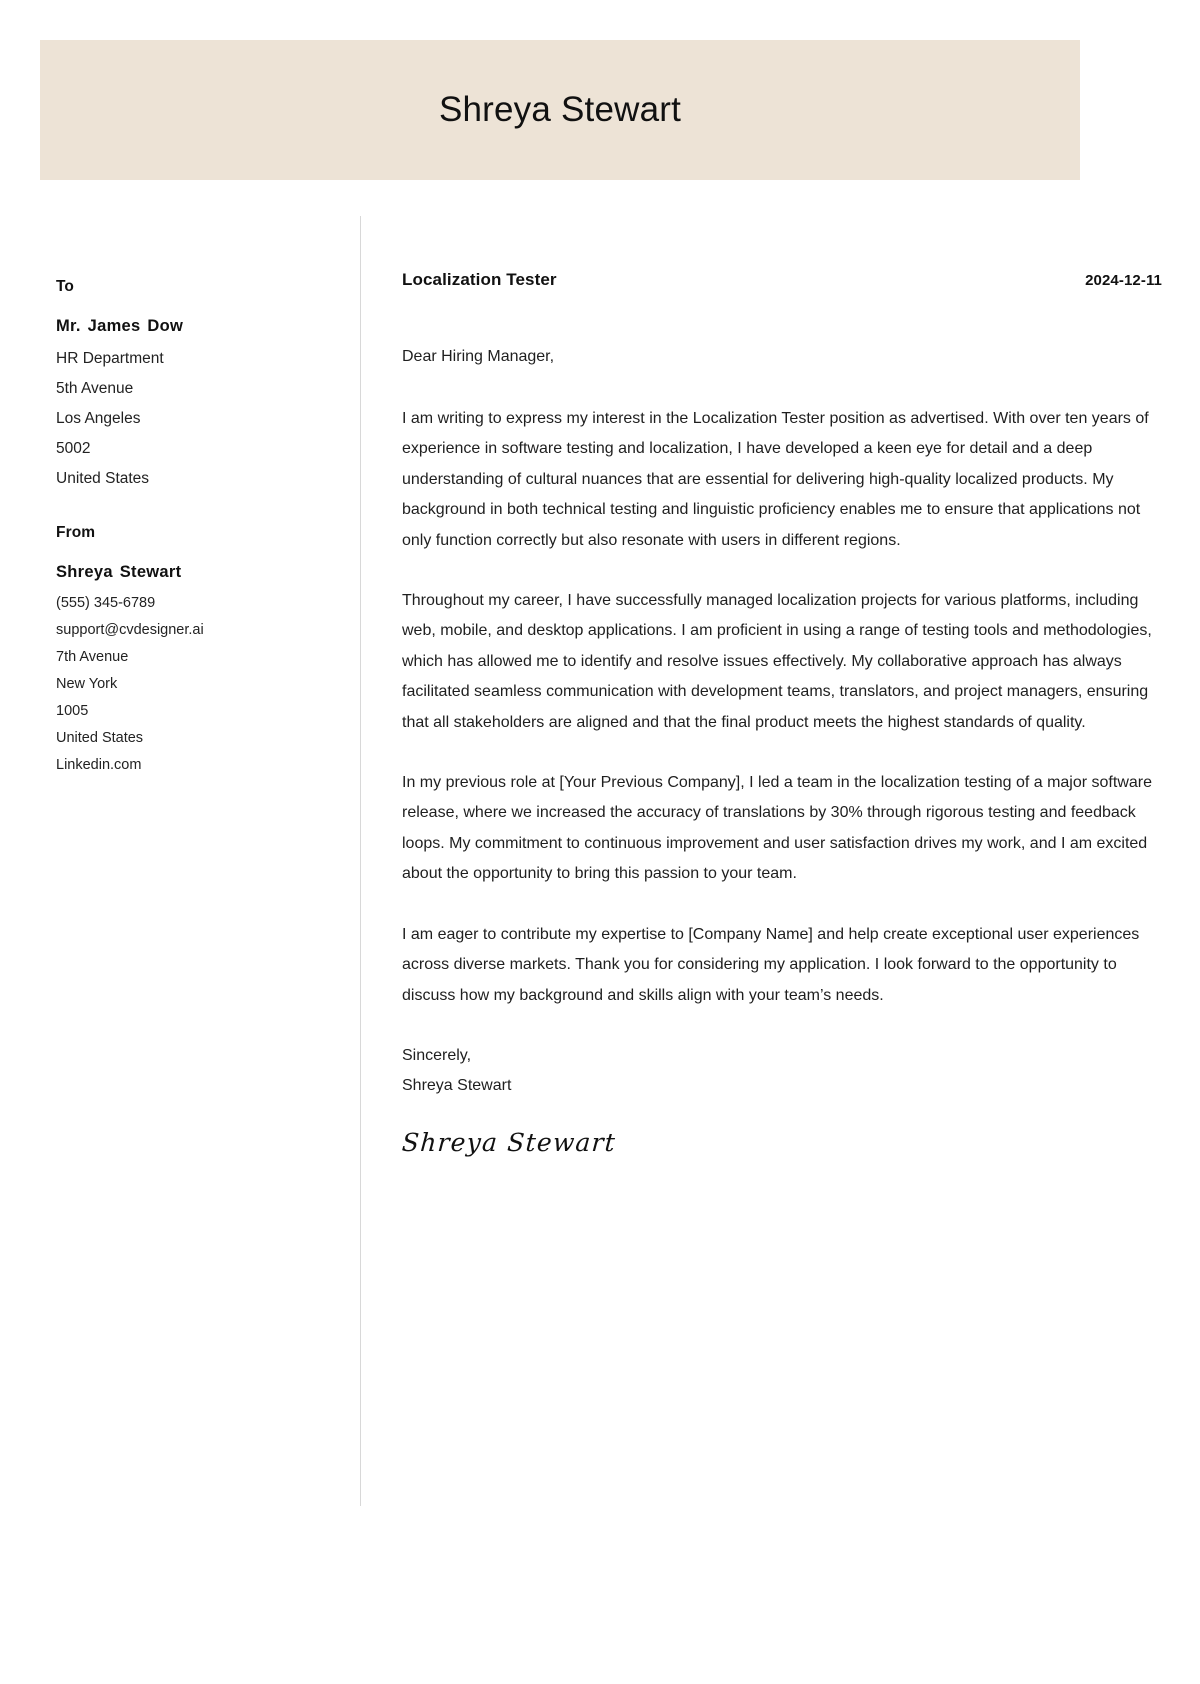  What do you see at coordinates (437, 1055) in the screenshot?
I see `closing-salutation: Sincerely,` at bounding box center [437, 1055].